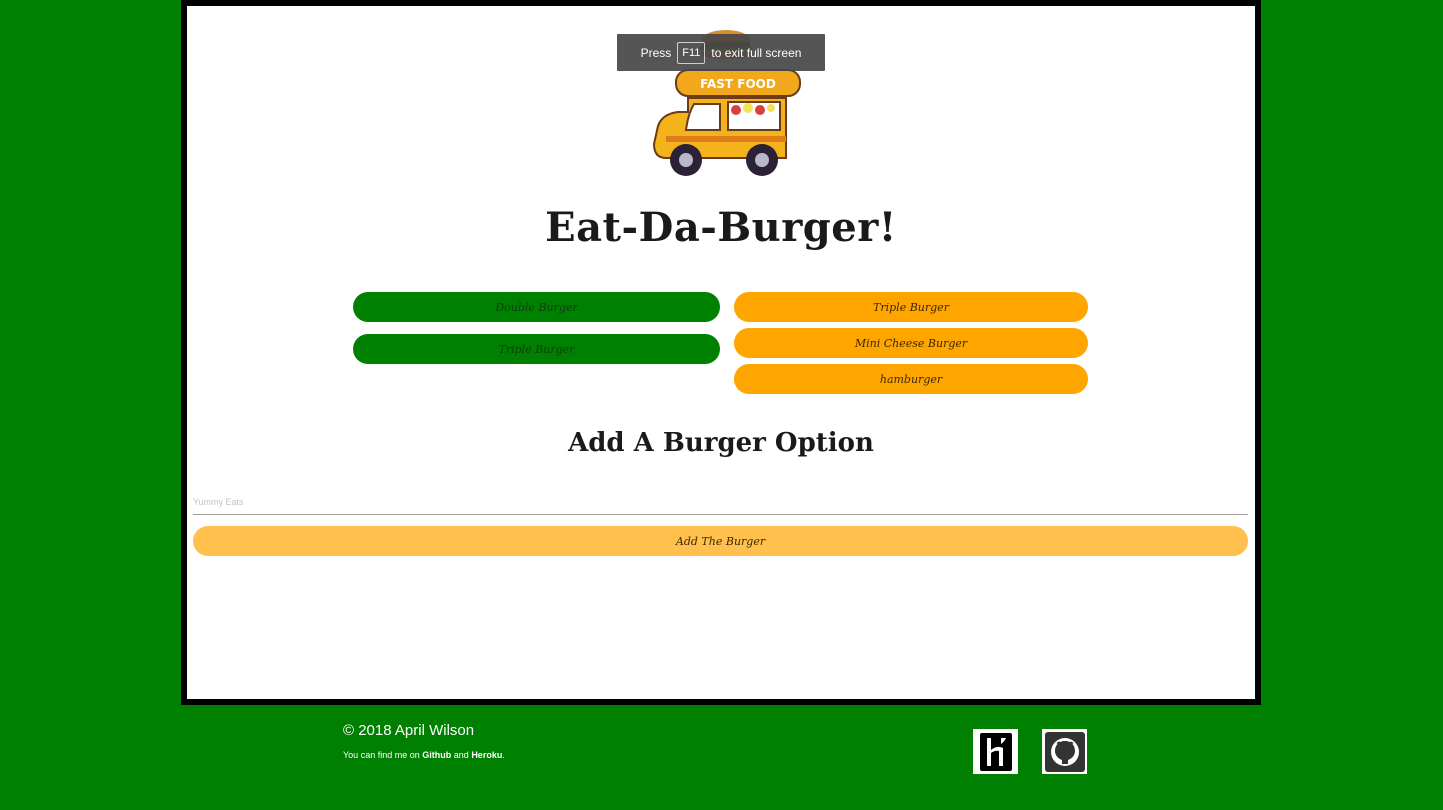 This screenshot has height=810, width=1443. What do you see at coordinates (503, 755) in the screenshot?
I see `footer-note-suffix: .` at bounding box center [503, 755].